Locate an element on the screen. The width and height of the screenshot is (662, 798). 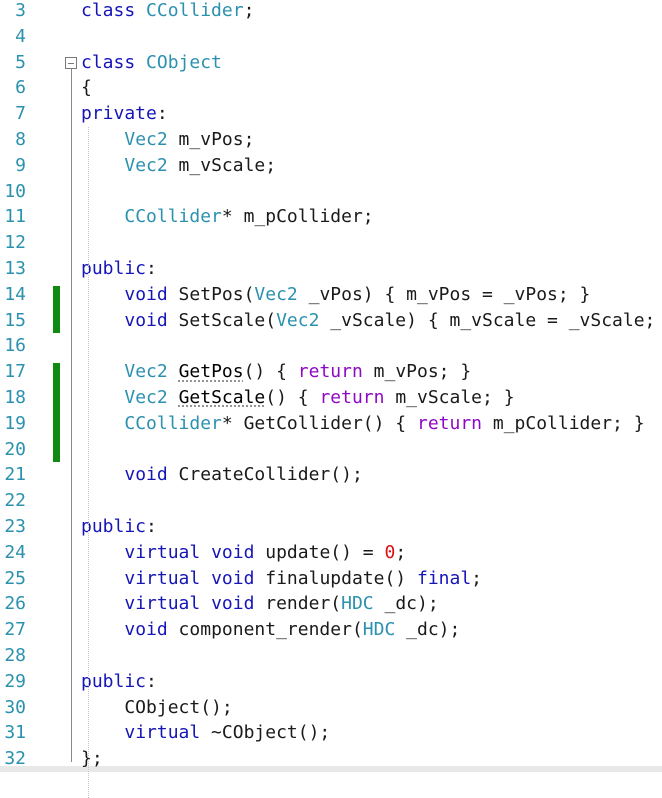
code-text: Vec2 m_vScale; is located at coordinates (178, 166).